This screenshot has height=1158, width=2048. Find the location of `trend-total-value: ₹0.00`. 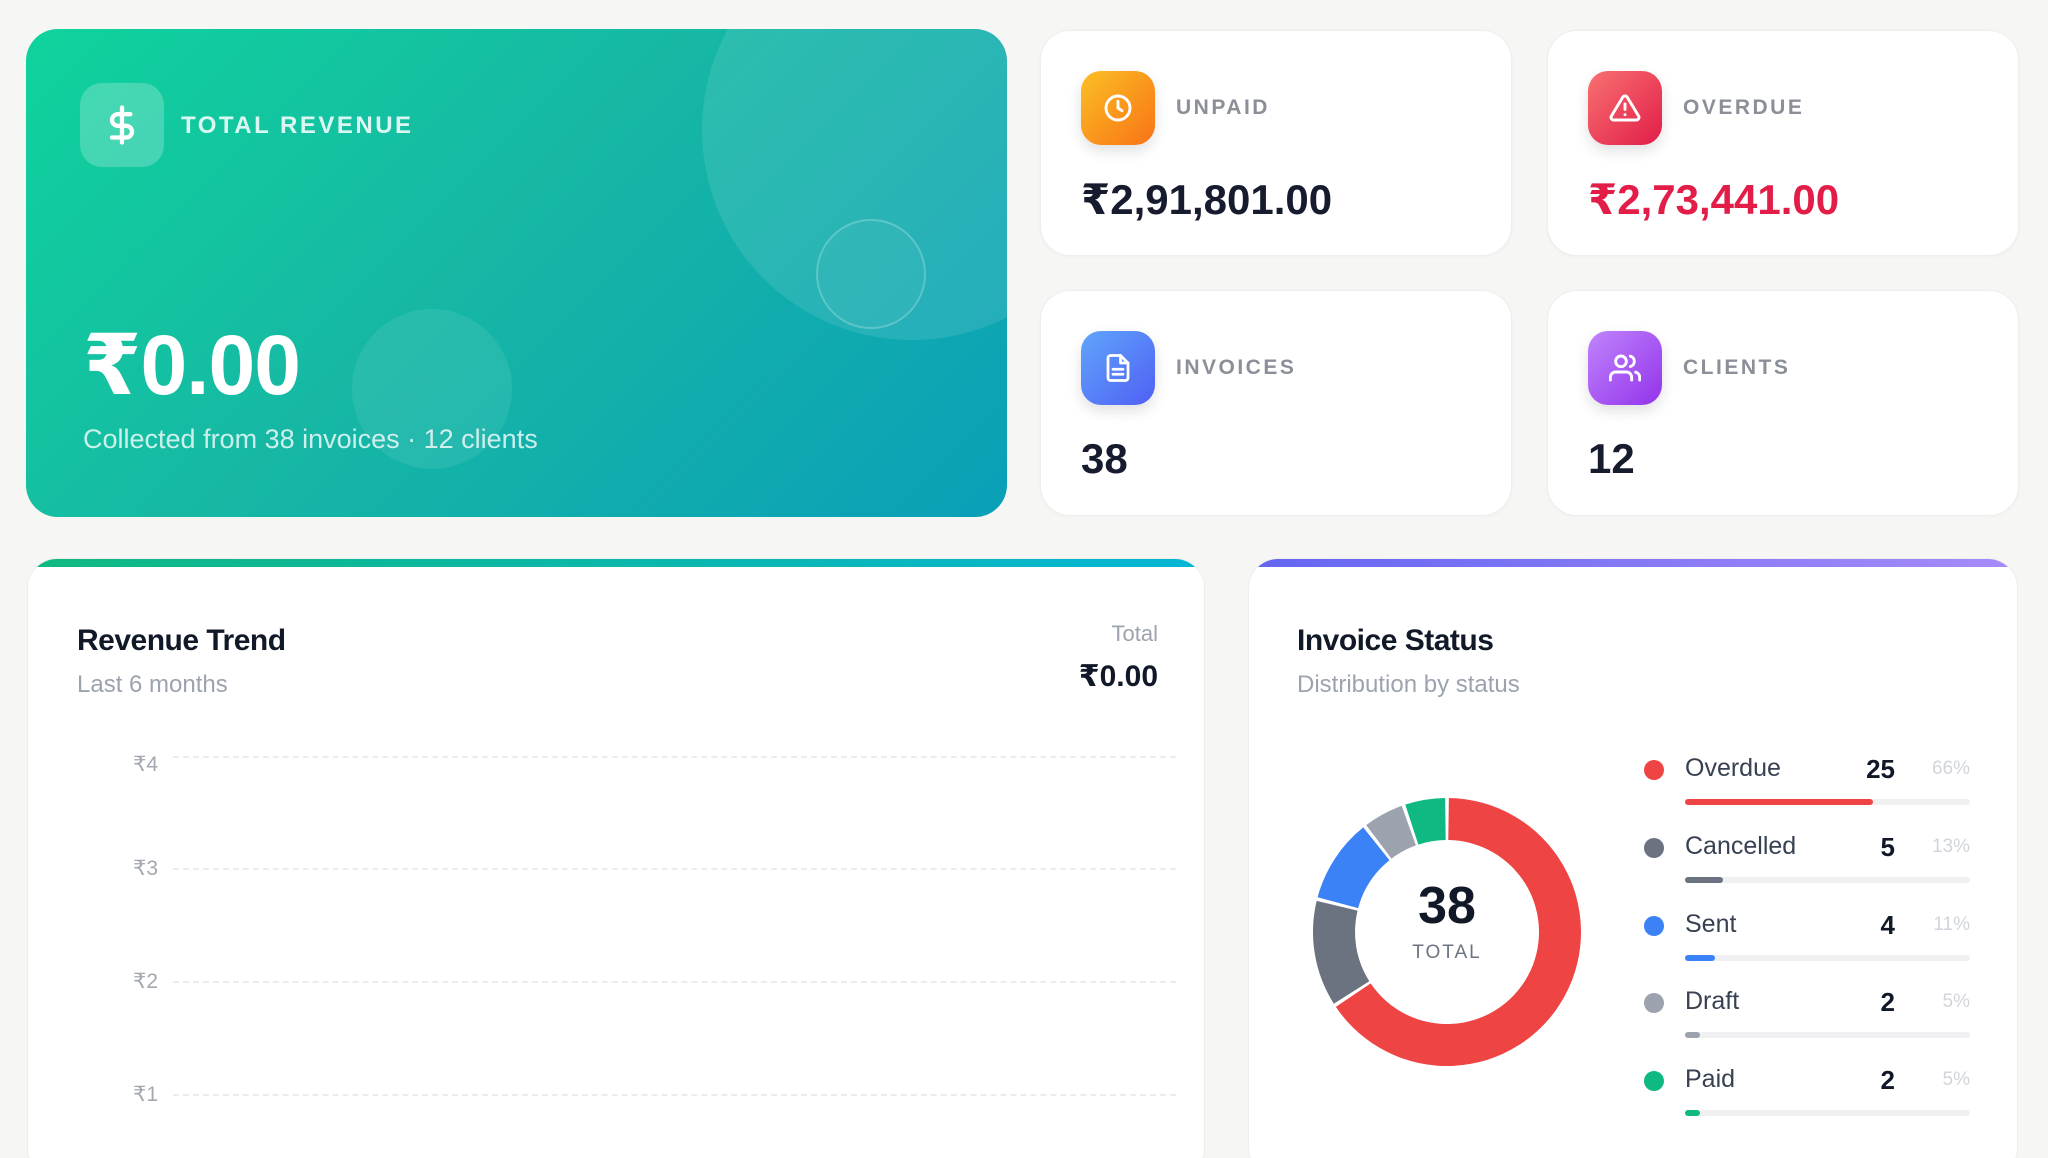

trend-total-value: ₹0.00 is located at coordinates (1118, 676).